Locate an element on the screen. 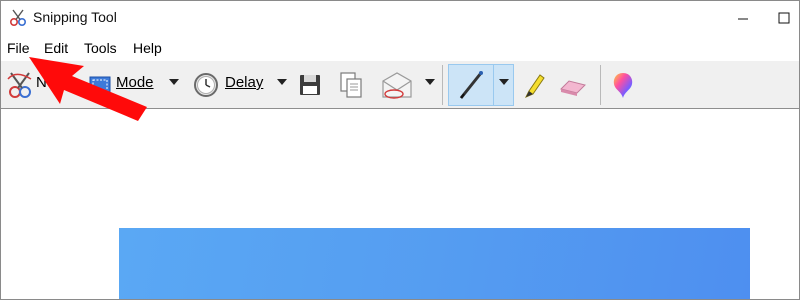  delay-clock-icon is located at coordinates (206, 85).